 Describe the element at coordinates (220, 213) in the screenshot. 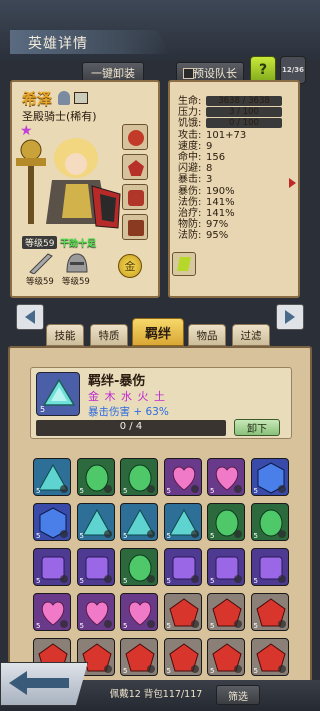

I see `stat-value: 141%` at that location.